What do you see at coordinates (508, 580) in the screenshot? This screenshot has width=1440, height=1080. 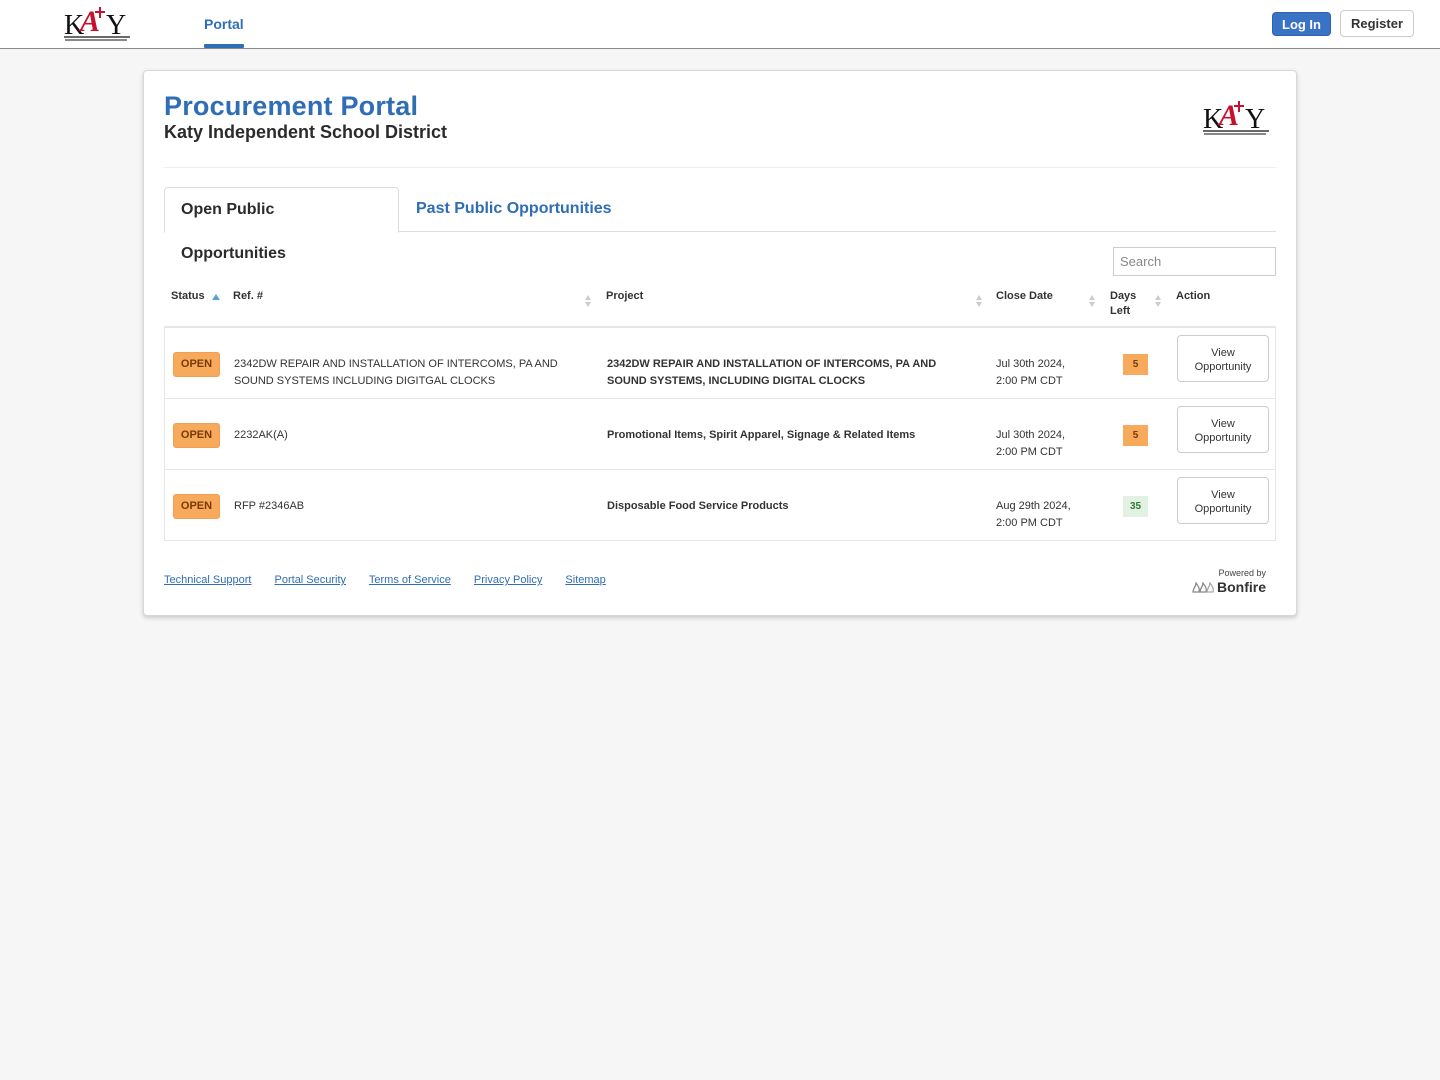 I see `footer-link-privacy-policy: Privacy Policy` at bounding box center [508, 580].